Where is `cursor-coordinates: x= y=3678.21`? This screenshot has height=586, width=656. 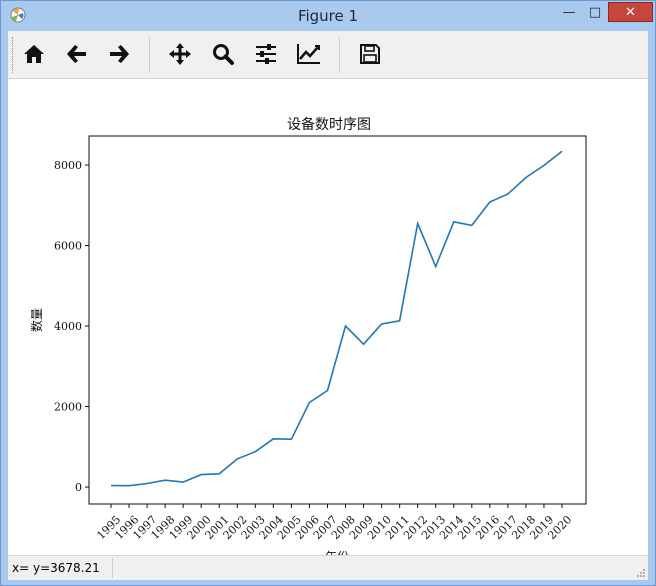
cursor-coordinates: x= y=3678.21 is located at coordinates (56, 568).